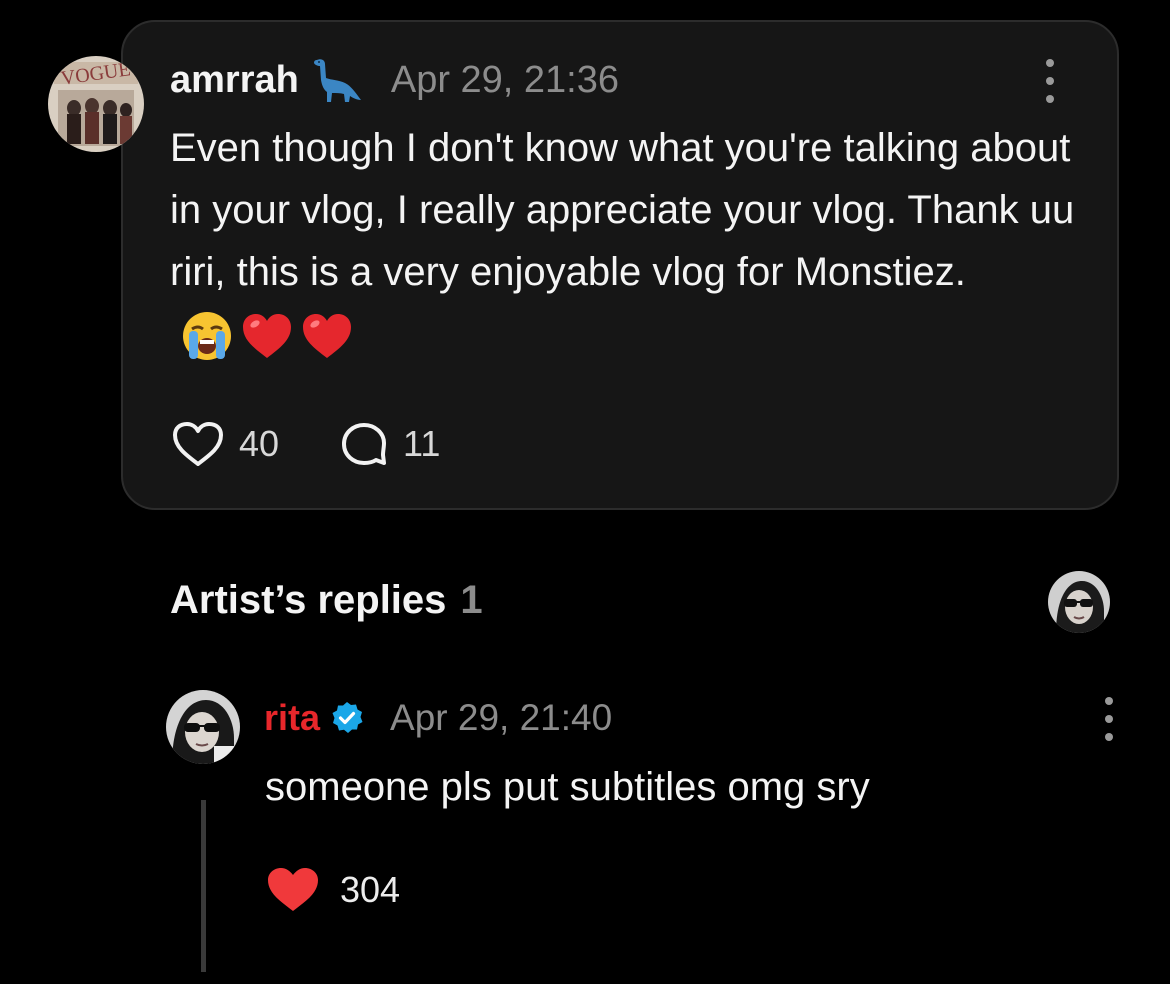 Image resolution: width=1170 pixels, height=984 pixels. What do you see at coordinates (567, 787) in the screenshot?
I see `reply-text: someone pls put subtitles omg sry` at bounding box center [567, 787].